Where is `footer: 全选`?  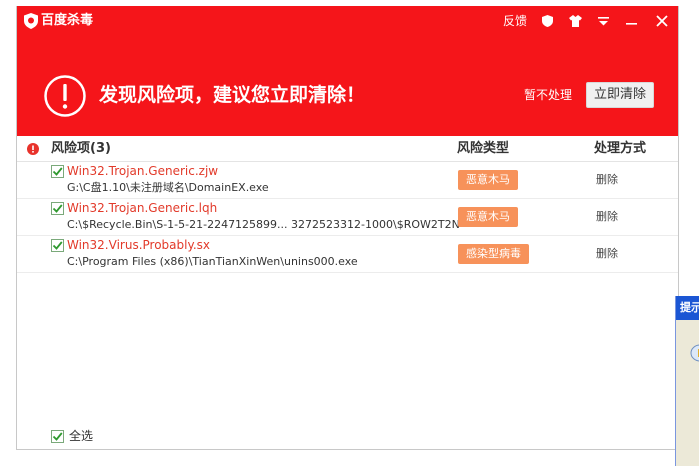
footer: 全选 is located at coordinates (347, 436).